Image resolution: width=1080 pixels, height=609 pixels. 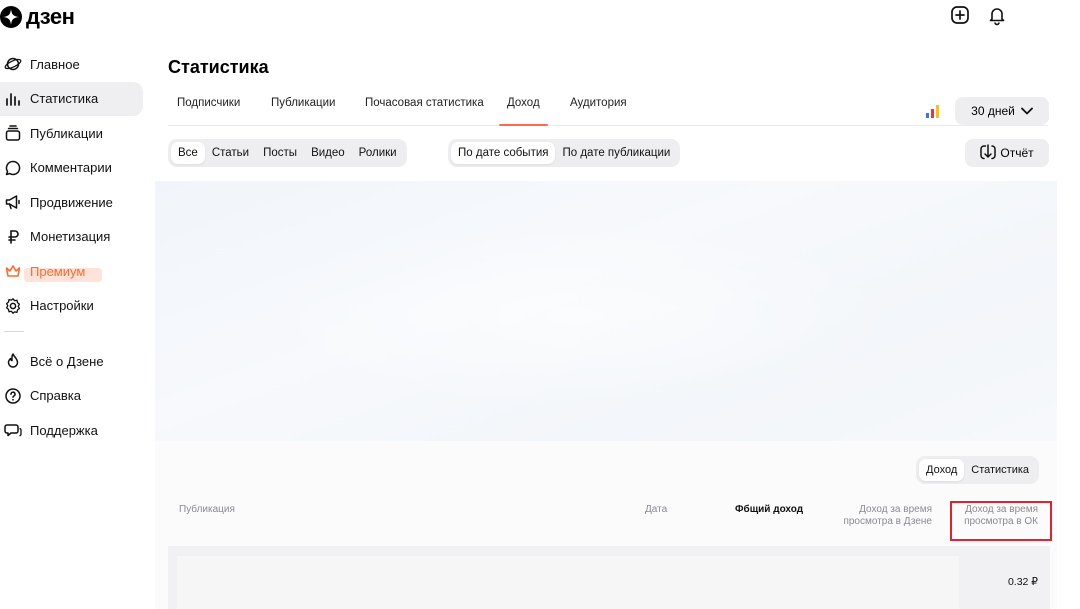 I want to click on income-view-toggle: Доход Статистика, so click(x=978, y=470).